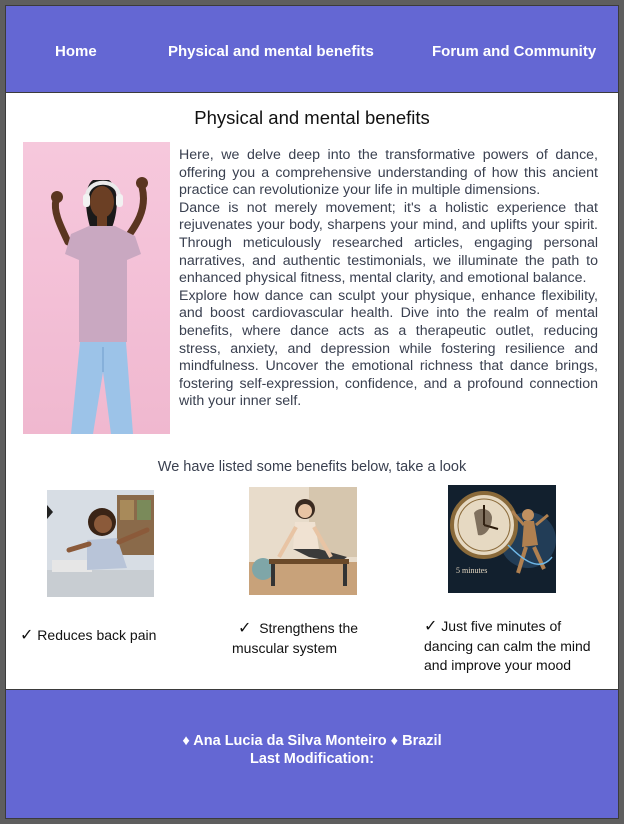 The height and width of the screenshot is (824, 624). What do you see at coordinates (295, 638) in the screenshot?
I see `benefit-item: ✓ Strengthens the muscular system` at bounding box center [295, 638].